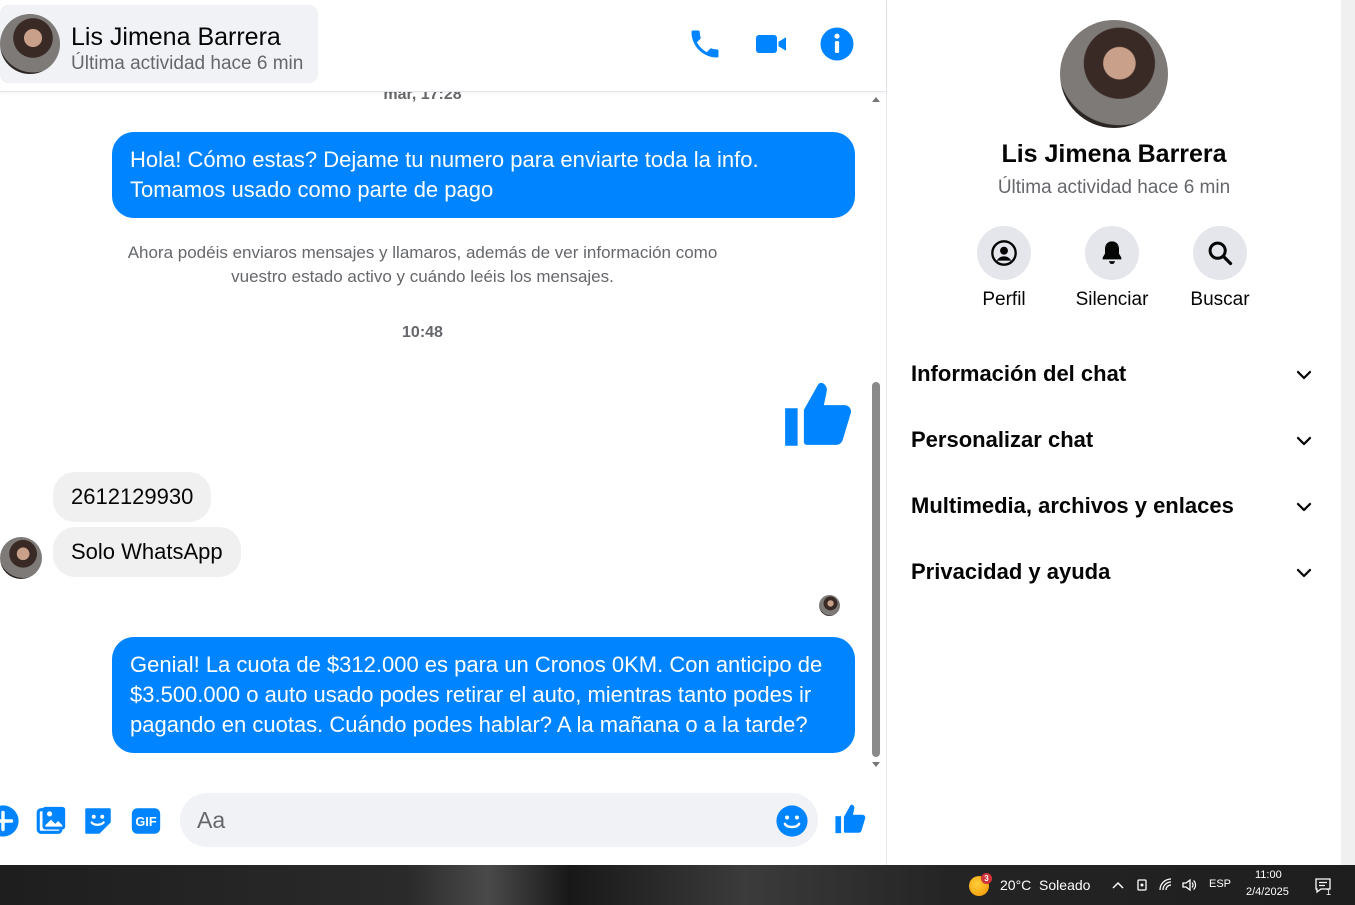 Image resolution: width=1355 pixels, height=905 pixels. I want to click on section-customize-chat: Personalizar chat, so click(1112, 440).